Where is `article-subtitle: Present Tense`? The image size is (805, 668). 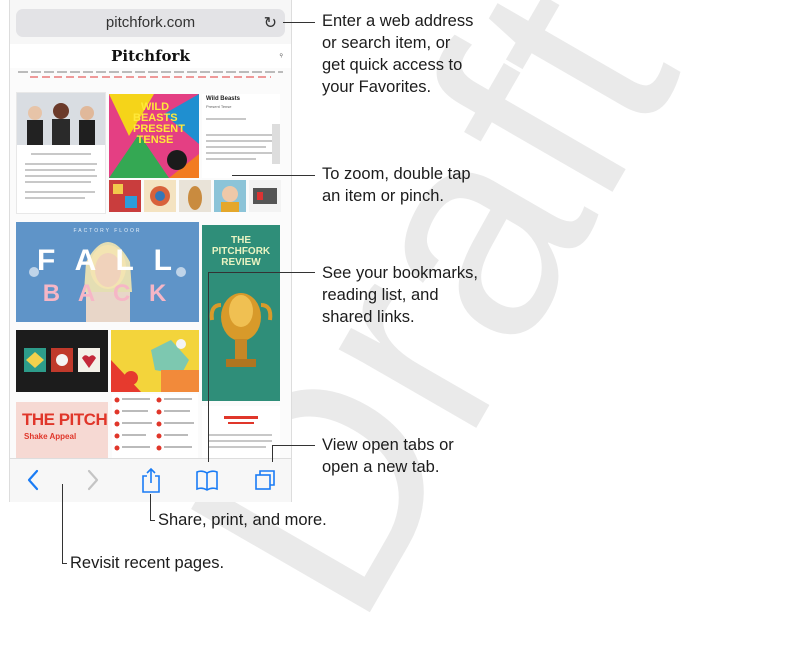 article-subtitle: Present Tense is located at coordinates (219, 106).